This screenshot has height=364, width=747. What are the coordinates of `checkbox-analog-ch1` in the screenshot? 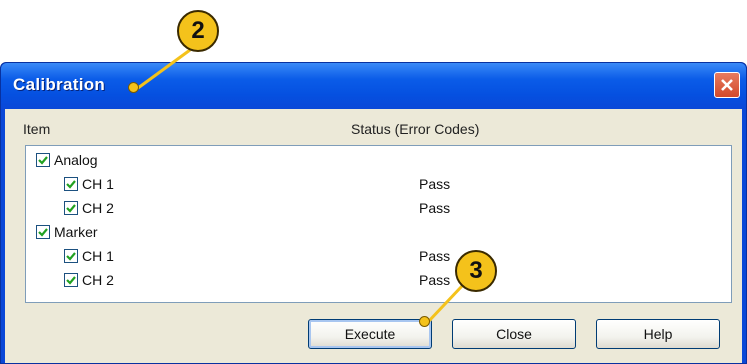 It's located at (71, 184).